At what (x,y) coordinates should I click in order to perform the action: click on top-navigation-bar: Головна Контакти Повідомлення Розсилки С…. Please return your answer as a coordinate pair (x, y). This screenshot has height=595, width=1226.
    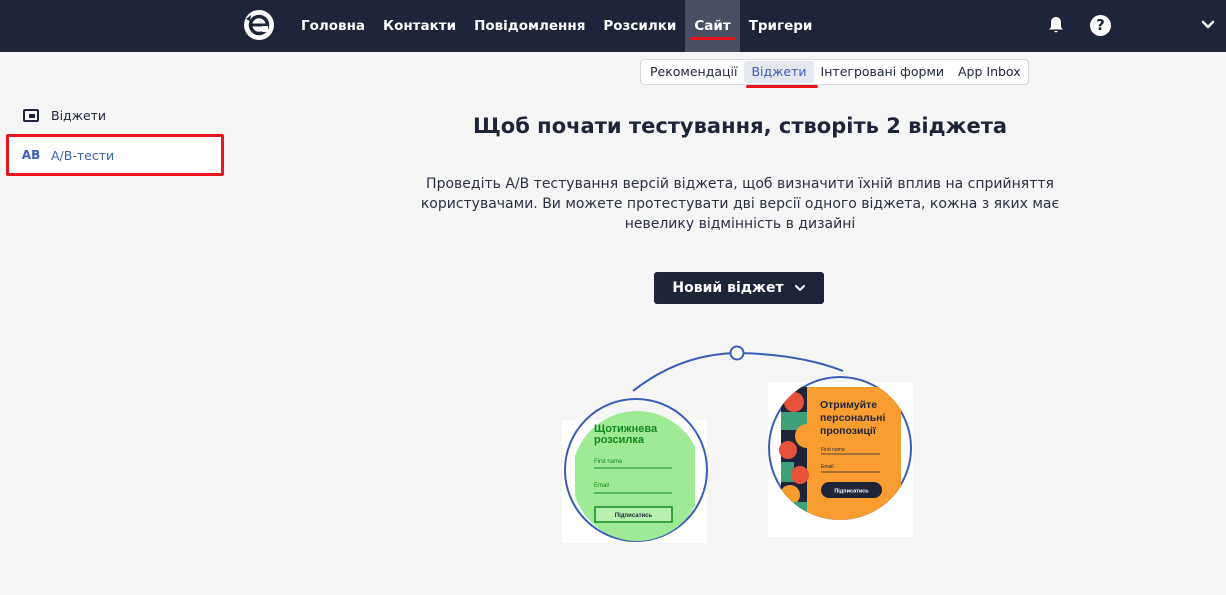
    Looking at the image, I should click on (613, 26).